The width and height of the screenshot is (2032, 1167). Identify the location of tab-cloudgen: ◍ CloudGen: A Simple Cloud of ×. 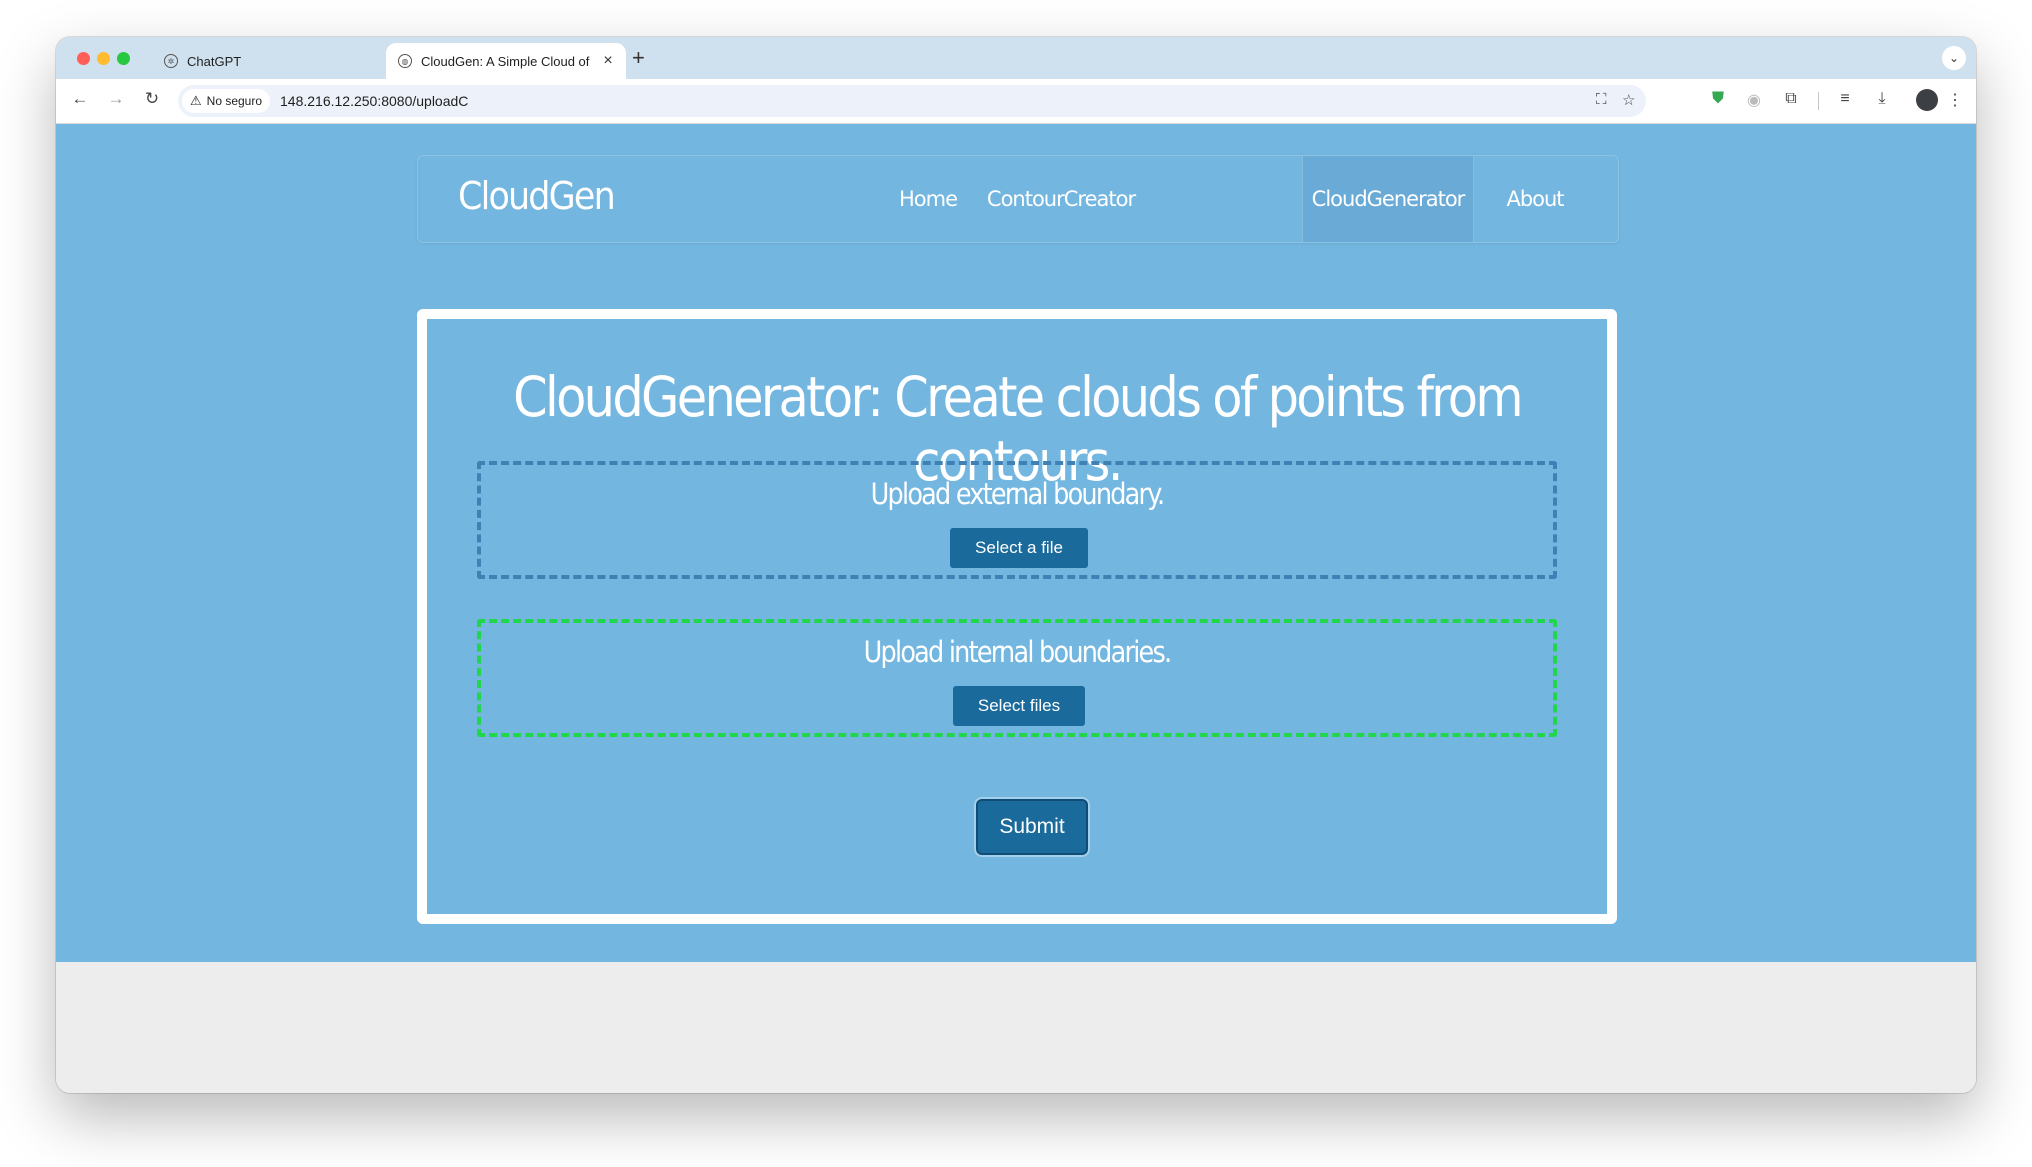
(506, 61).